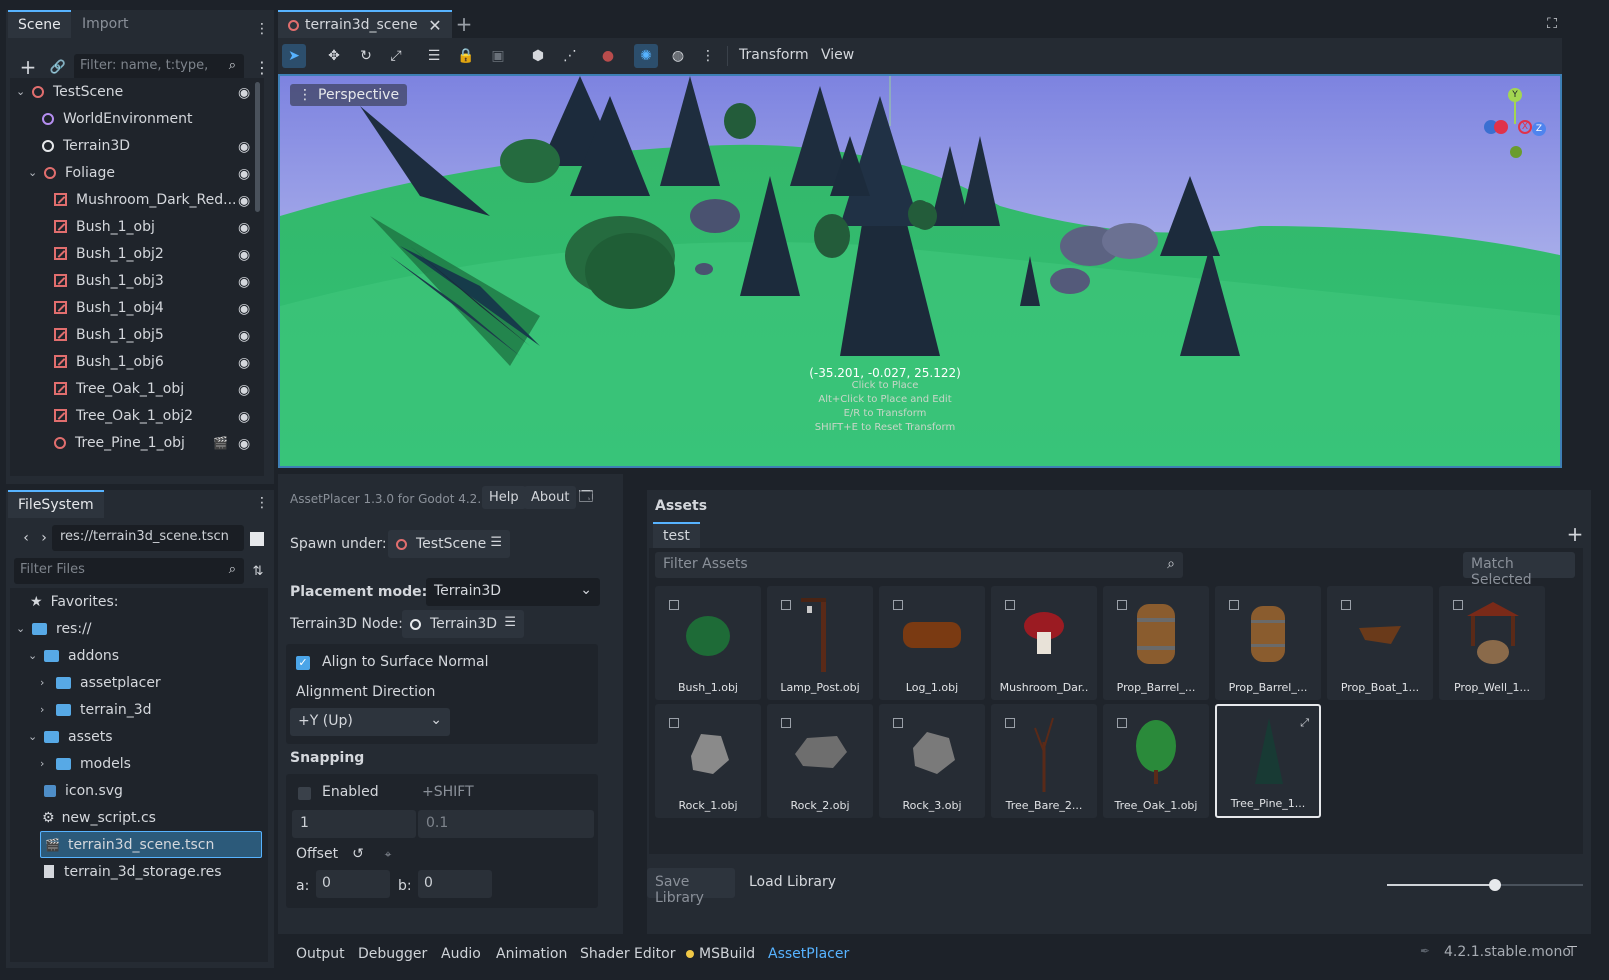  What do you see at coordinates (137, 388) in the screenshot?
I see `tree-row: Tree_Oak_1_obj ◉` at bounding box center [137, 388].